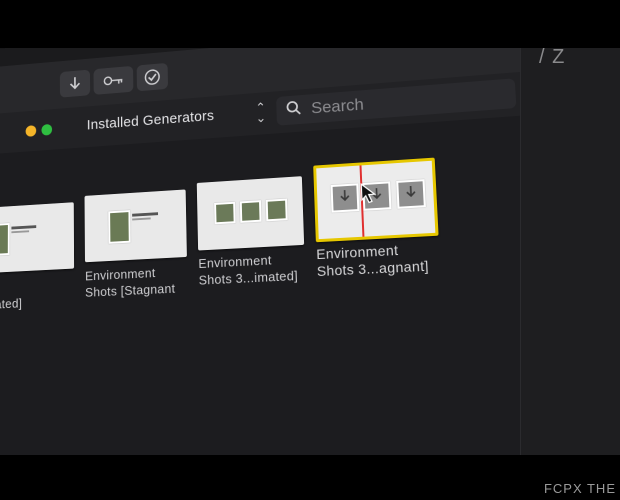 The height and width of the screenshot is (500, 620). I want to click on watermark: FCPX THE, so click(579, 488).